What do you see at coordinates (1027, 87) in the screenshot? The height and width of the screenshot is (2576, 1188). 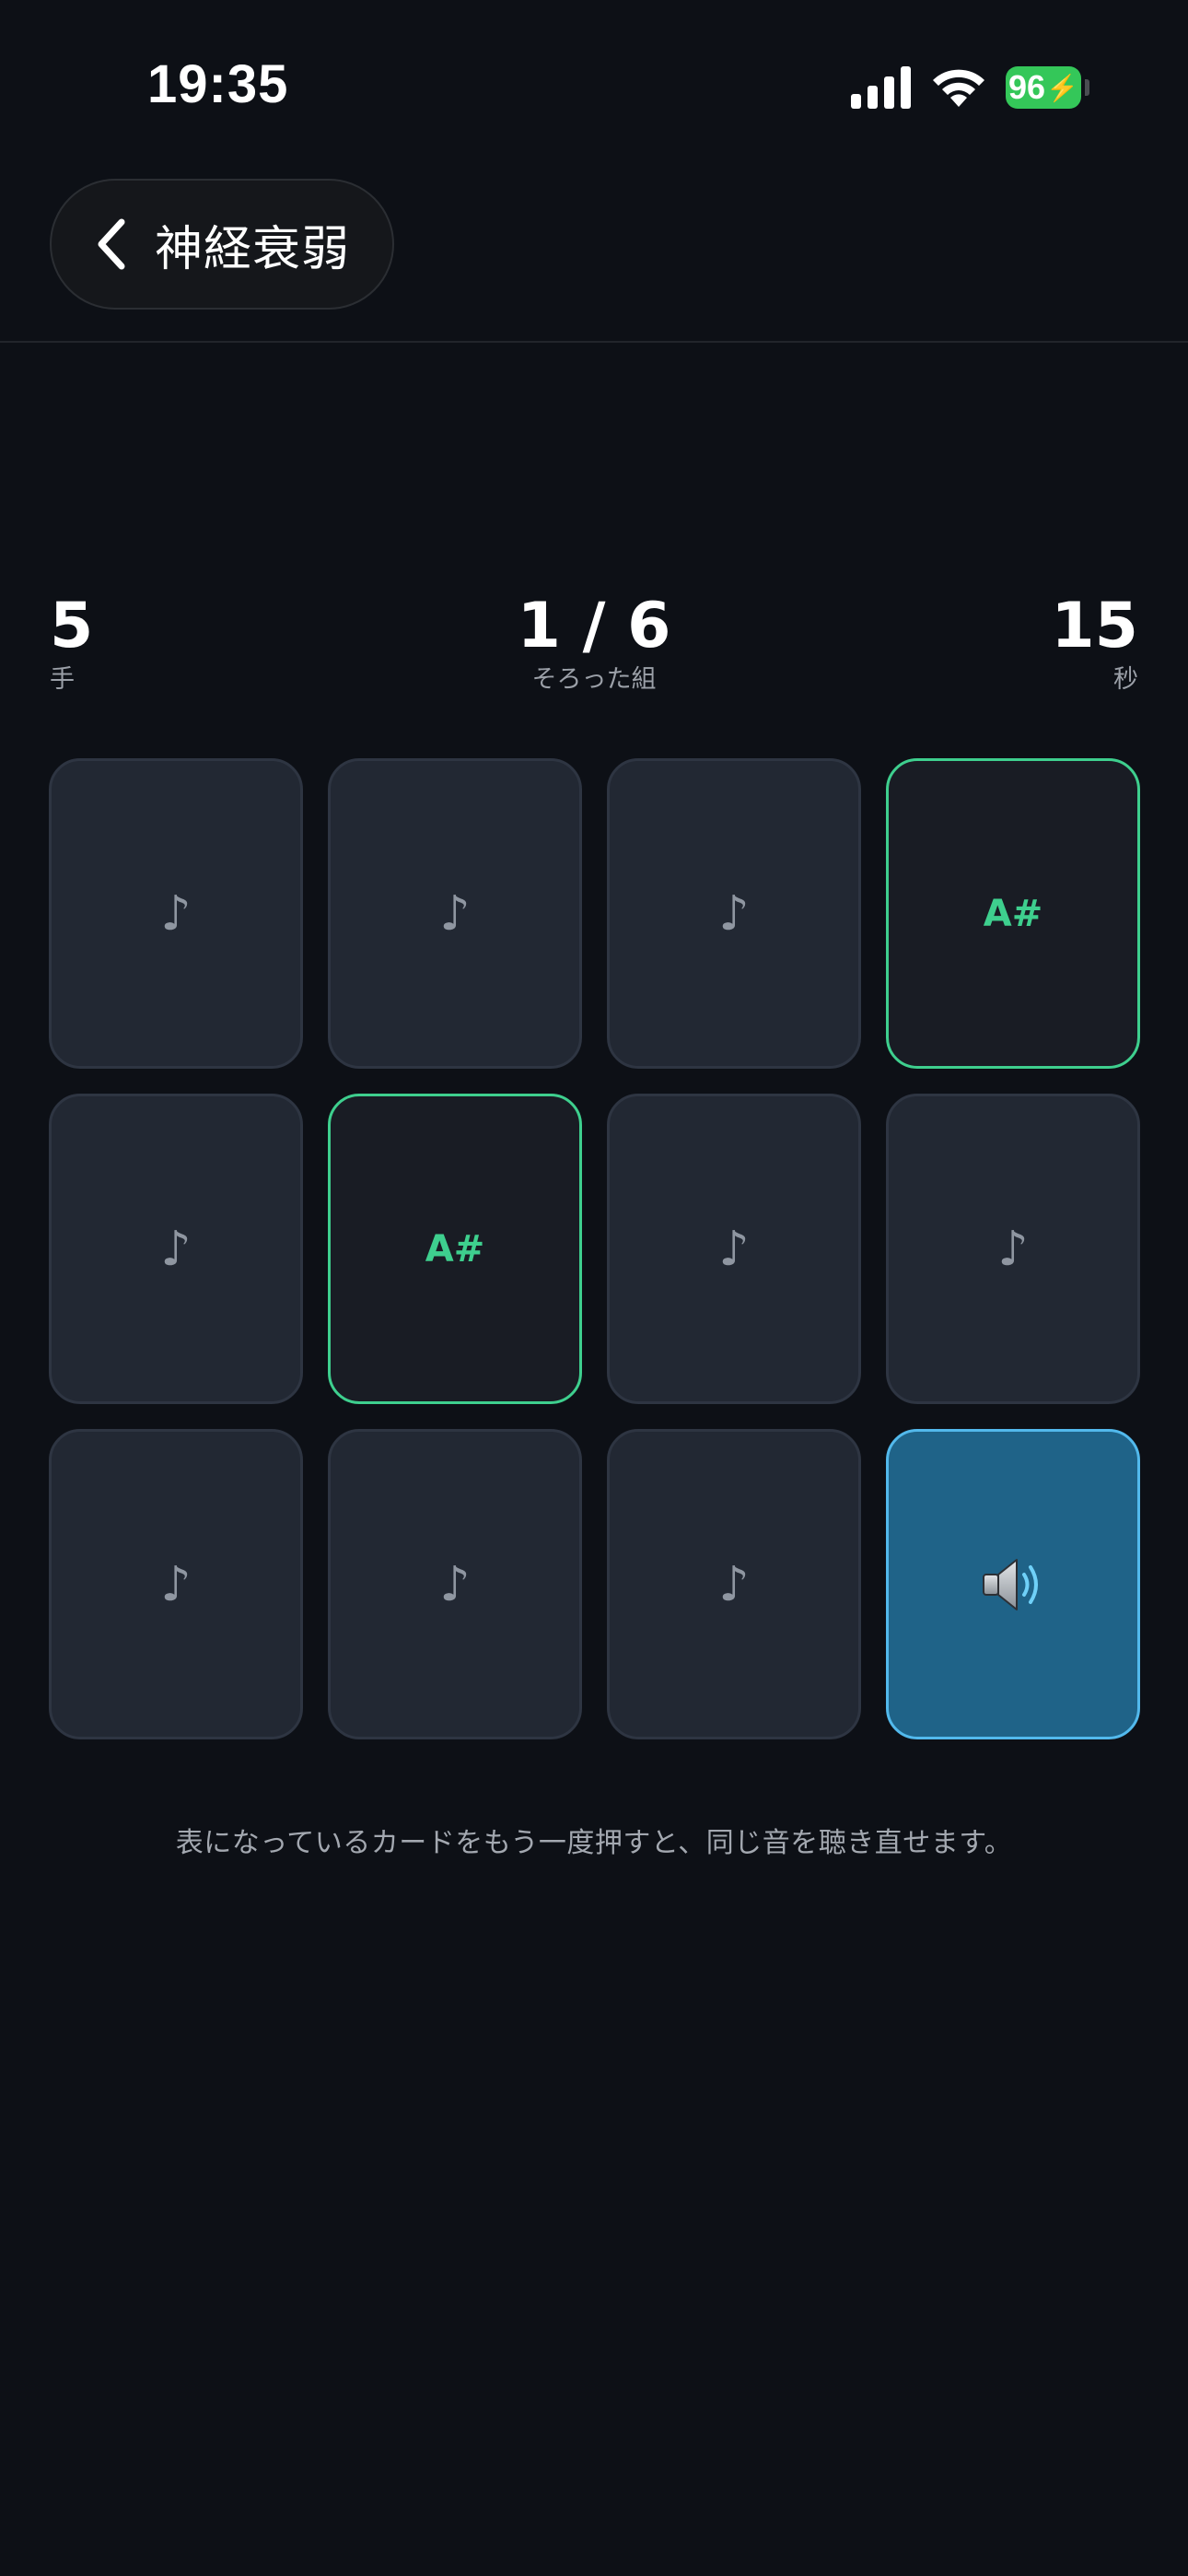 I see `battery-level: 96` at bounding box center [1027, 87].